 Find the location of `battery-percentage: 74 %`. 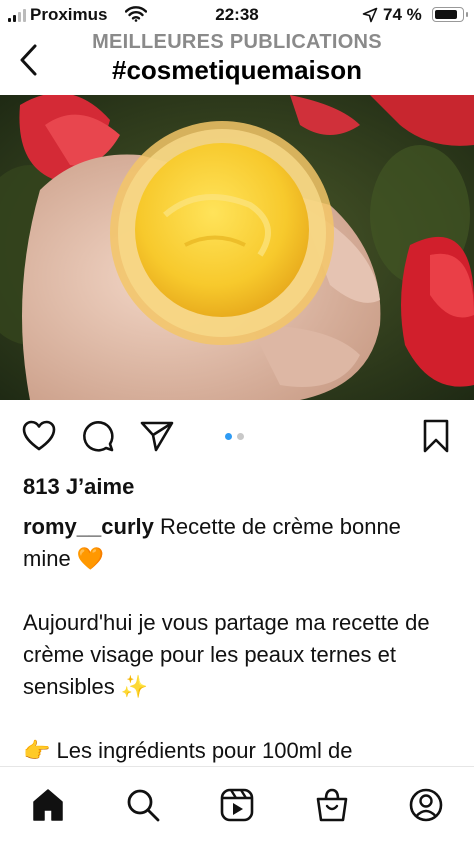

battery-percentage: 74 % is located at coordinates (402, 14).